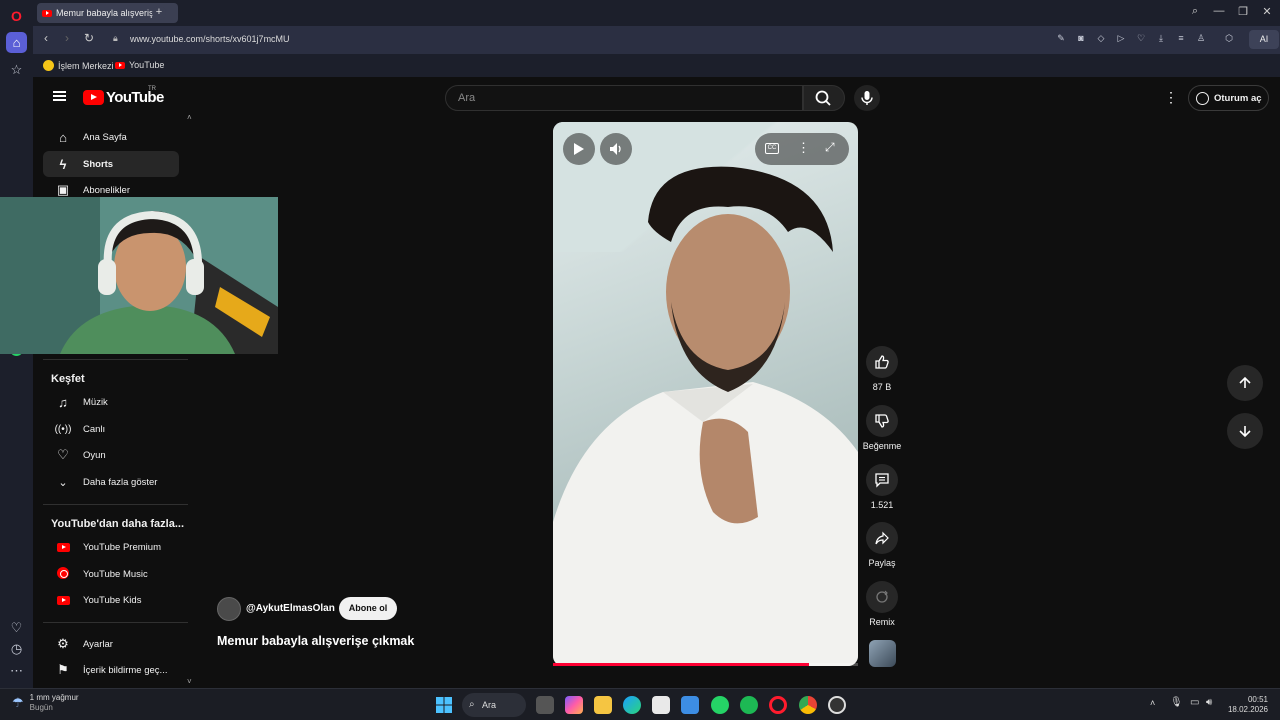 This screenshot has height=720, width=1280. I want to click on minimize-button: —, so click(1219, 11).